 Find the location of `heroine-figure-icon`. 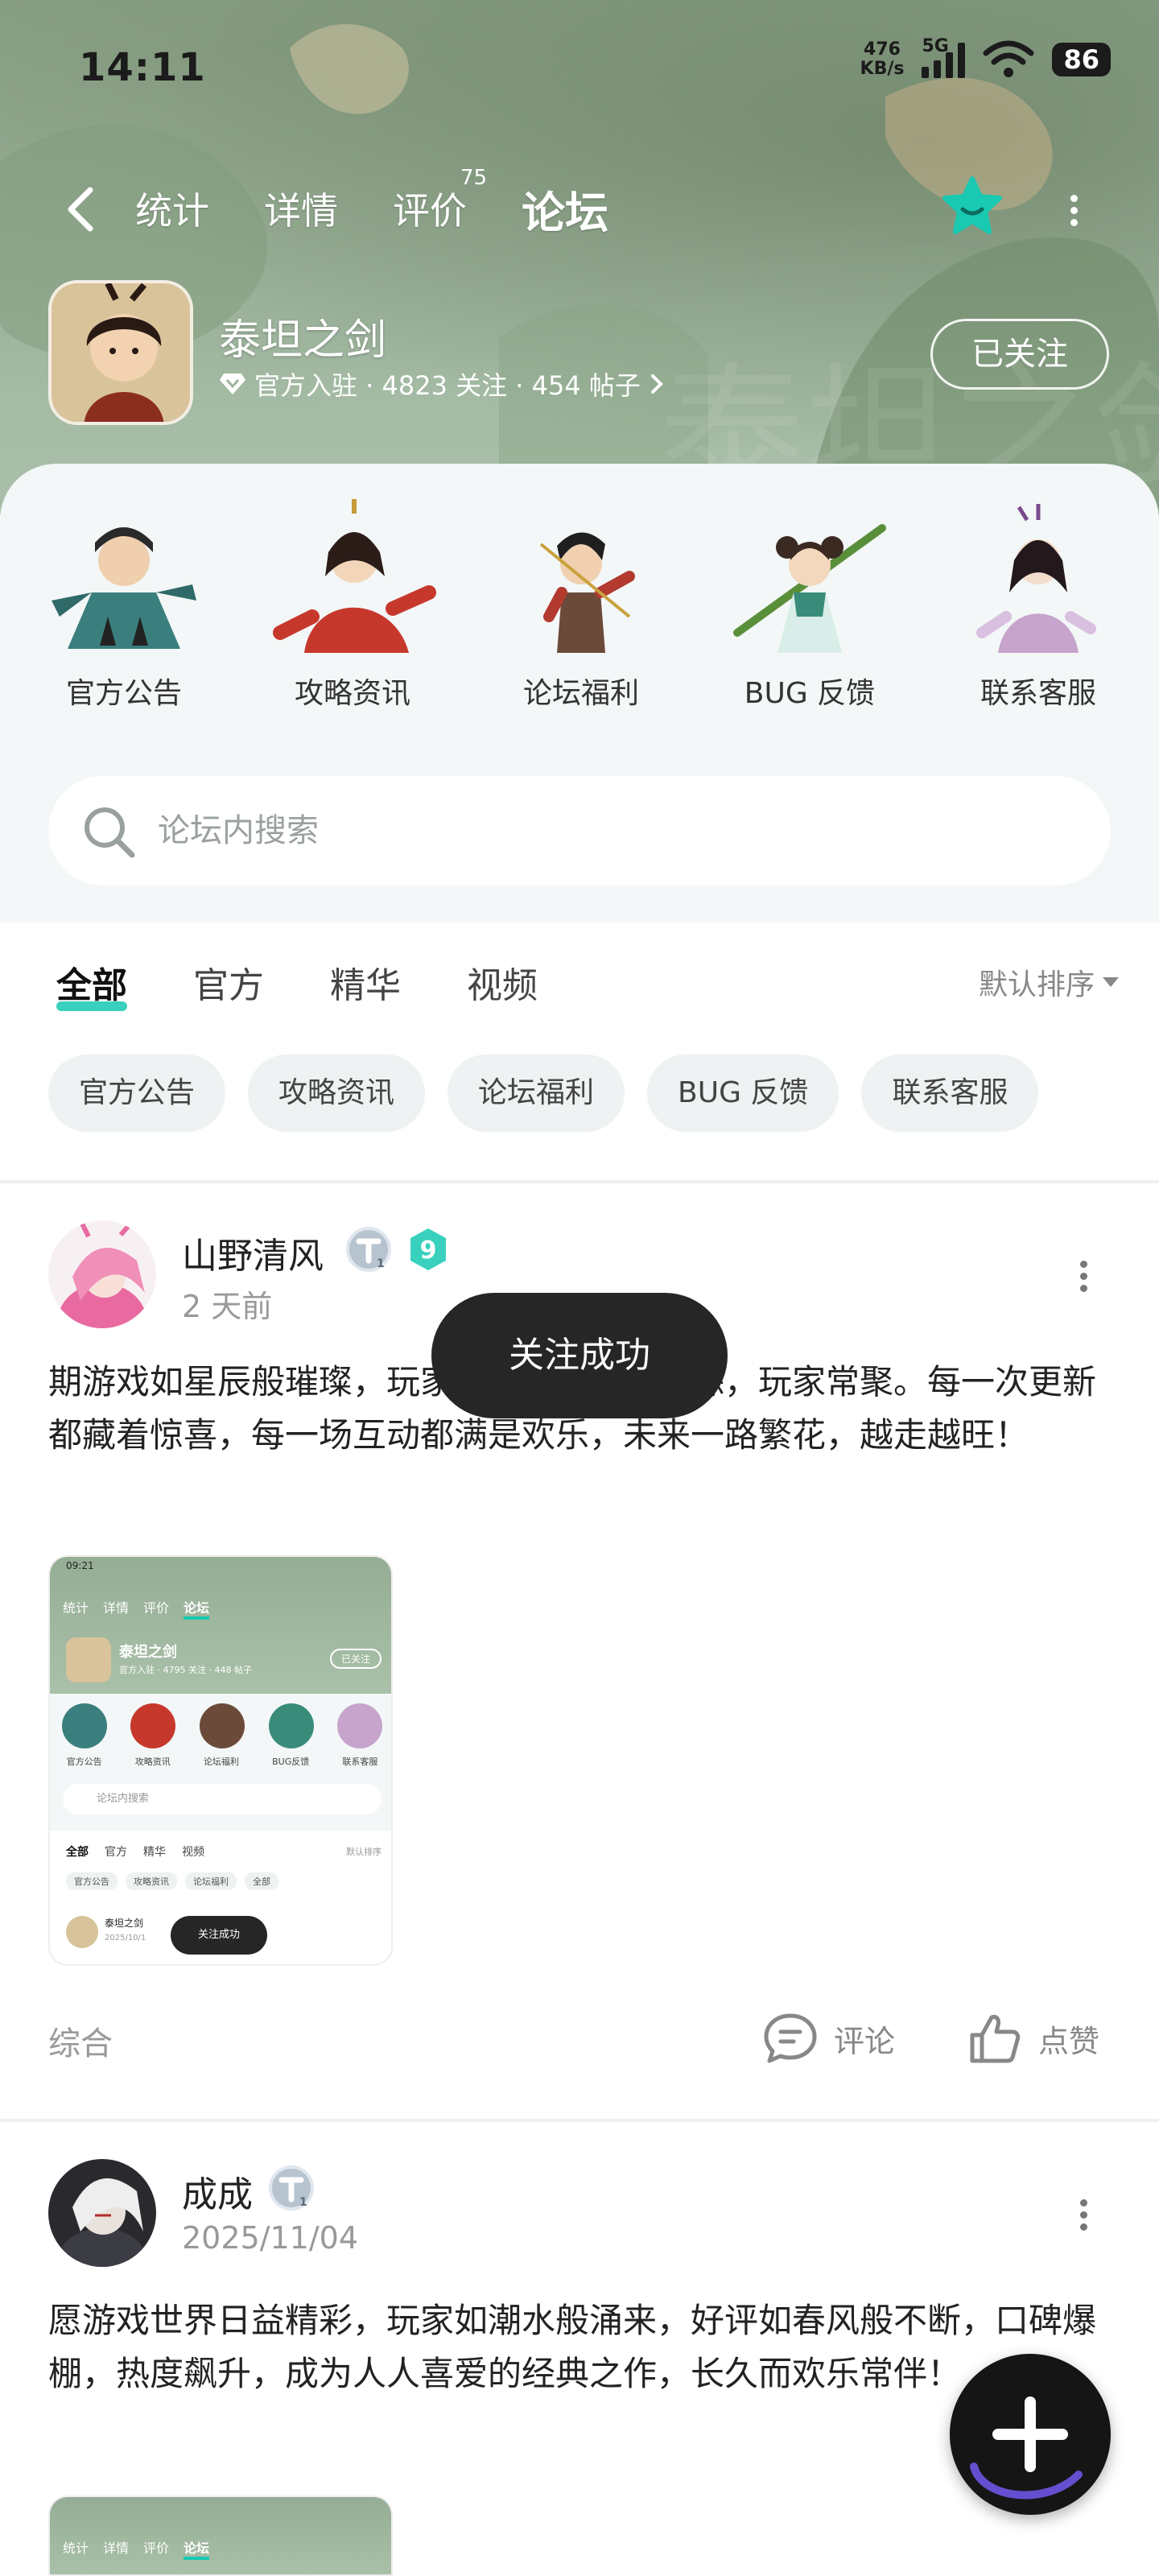

heroine-figure-icon is located at coordinates (354, 576).